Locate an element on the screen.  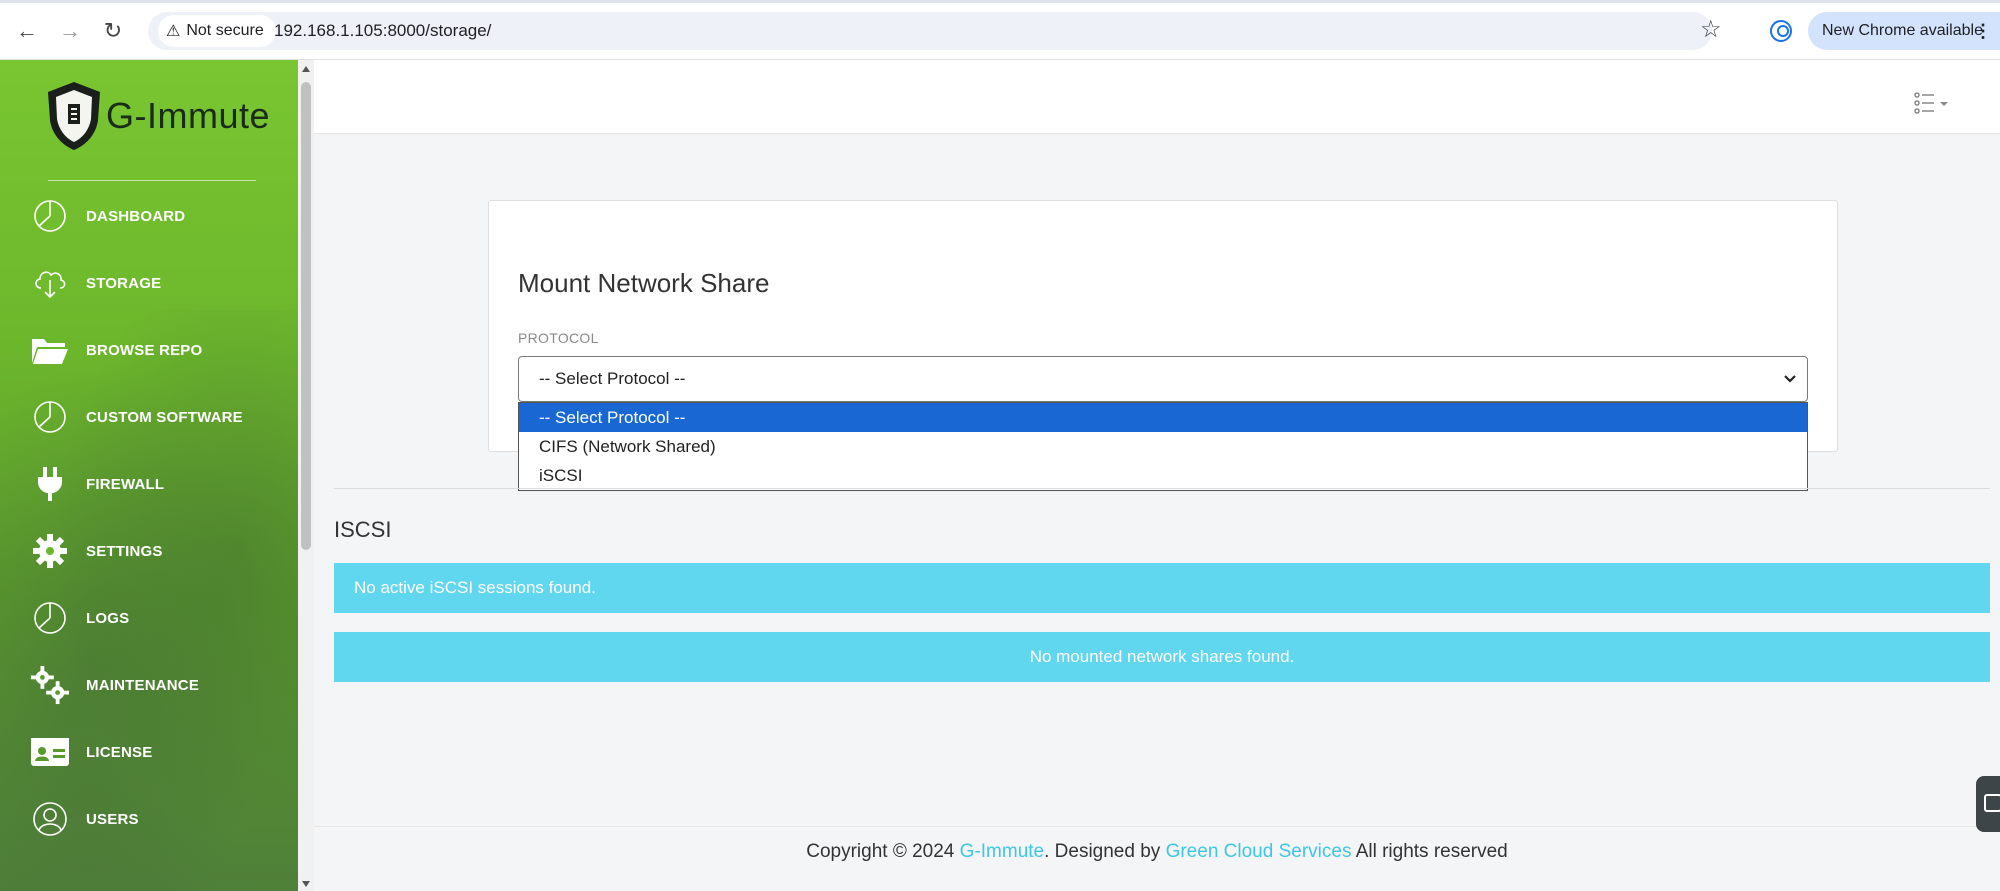
tab-strip-edge is located at coordinates (1000, 1).